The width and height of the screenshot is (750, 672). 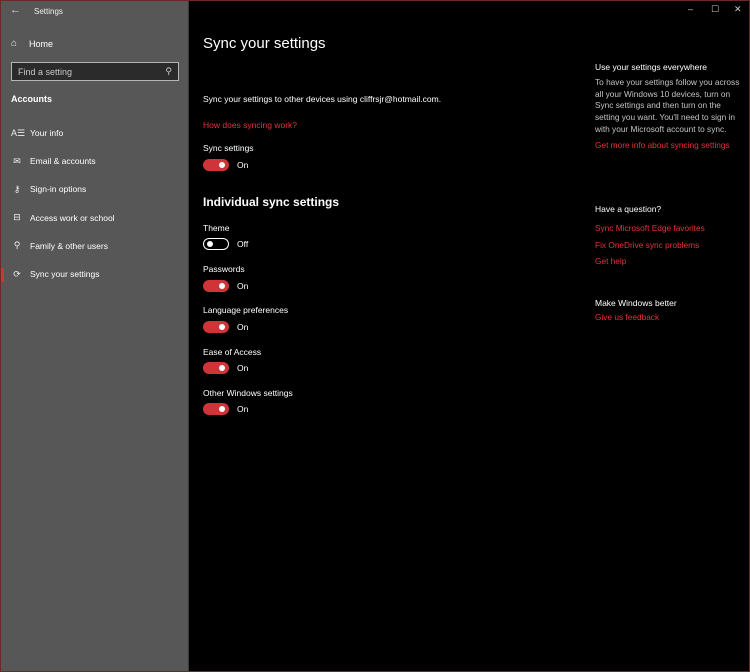 I want to click on sync-settings-toggle: On, so click(x=225, y=165).